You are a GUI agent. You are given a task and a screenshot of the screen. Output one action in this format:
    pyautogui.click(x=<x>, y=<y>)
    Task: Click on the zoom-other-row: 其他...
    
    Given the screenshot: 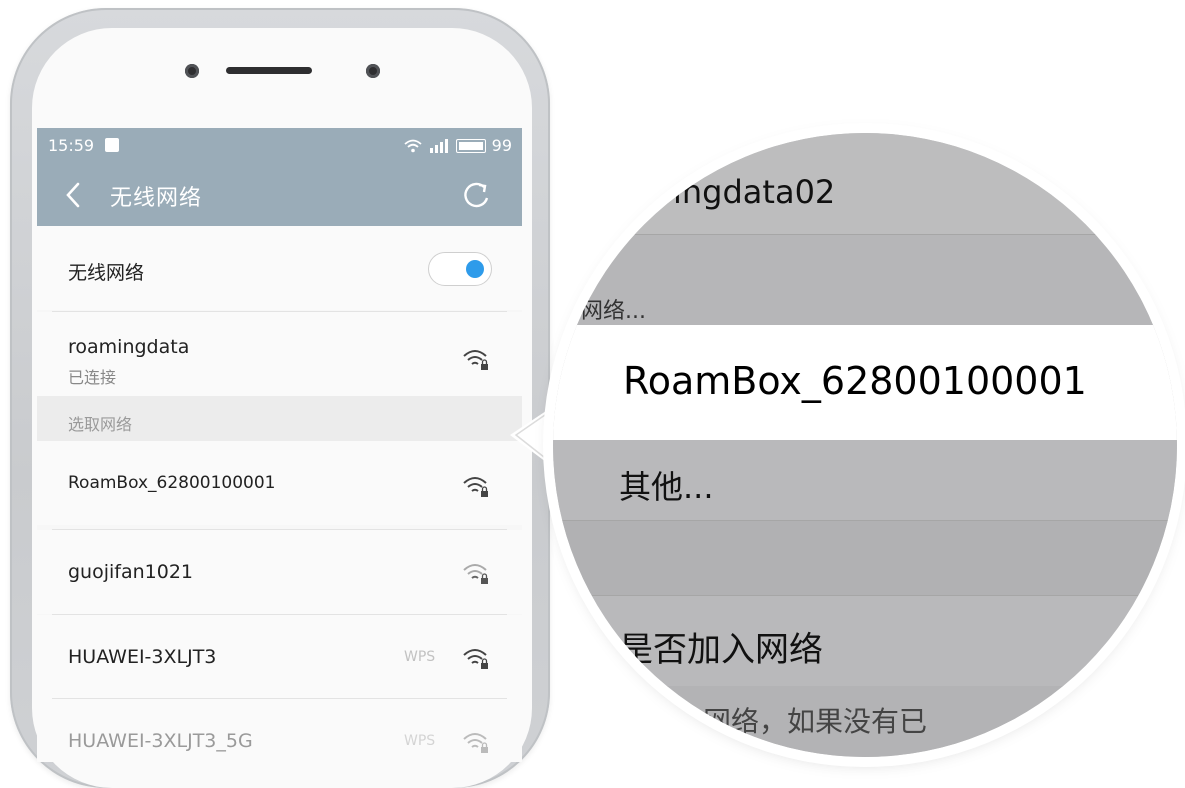 What is the action you would take?
    pyautogui.click(x=865, y=480)
    